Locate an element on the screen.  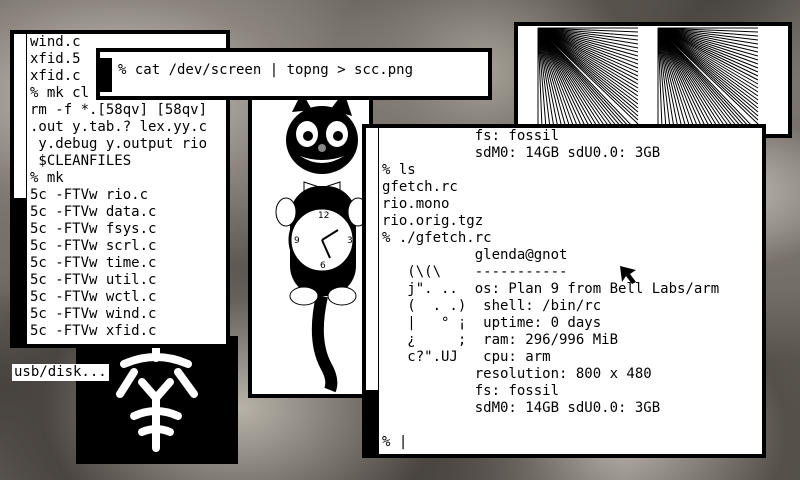
command-text: % cat /dev/screen | topng > scc.png is located at coordinates (265, 70).